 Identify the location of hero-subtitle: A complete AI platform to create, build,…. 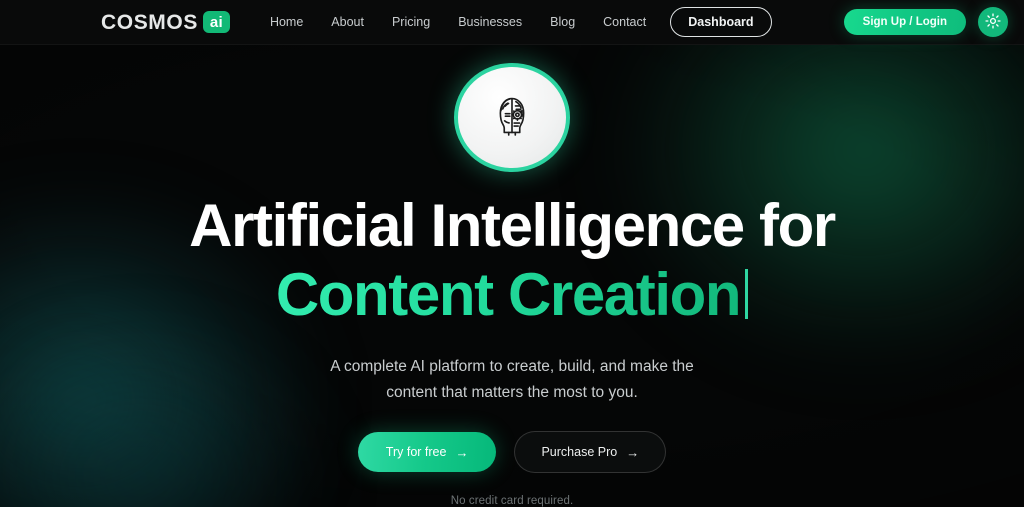
(512, 380).